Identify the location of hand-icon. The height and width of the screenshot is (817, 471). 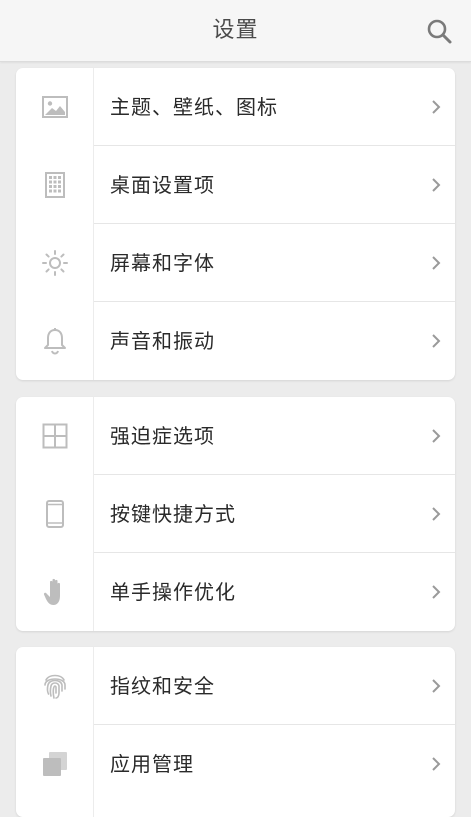
(55, 592).